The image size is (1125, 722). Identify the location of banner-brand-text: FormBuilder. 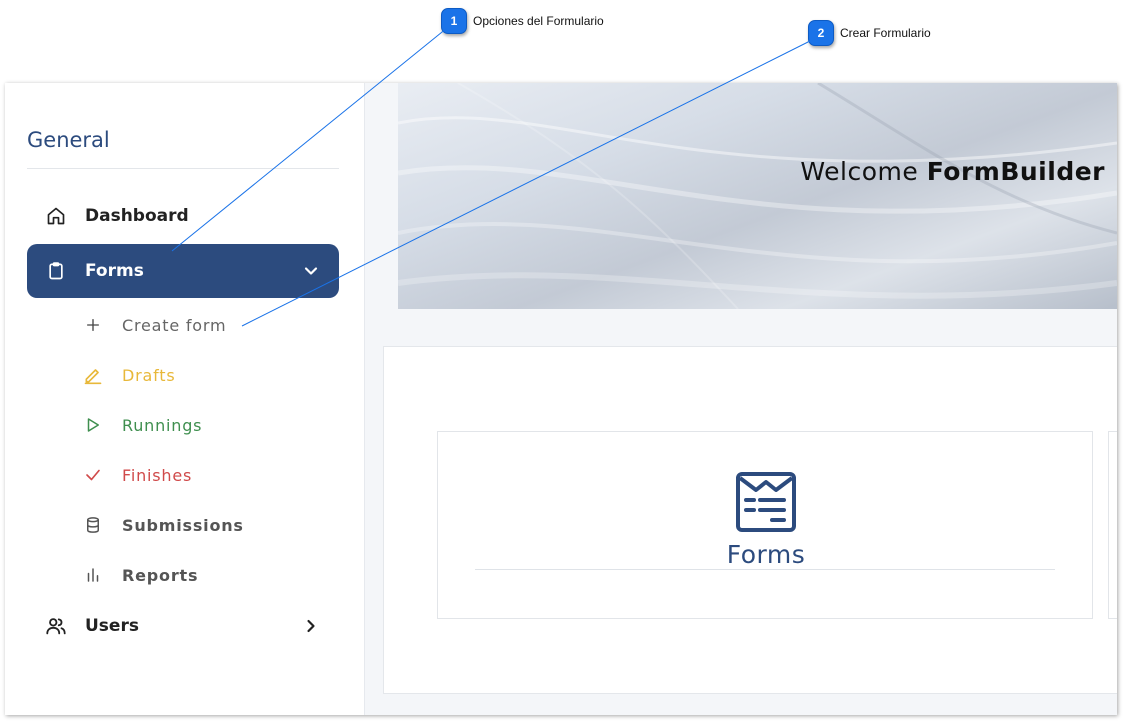
(1015, 171).